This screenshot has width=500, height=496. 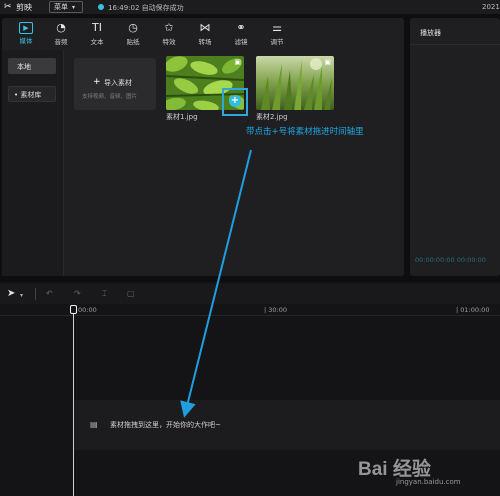 I want to click on tutorial-arrow, so click(x=216, y=283).